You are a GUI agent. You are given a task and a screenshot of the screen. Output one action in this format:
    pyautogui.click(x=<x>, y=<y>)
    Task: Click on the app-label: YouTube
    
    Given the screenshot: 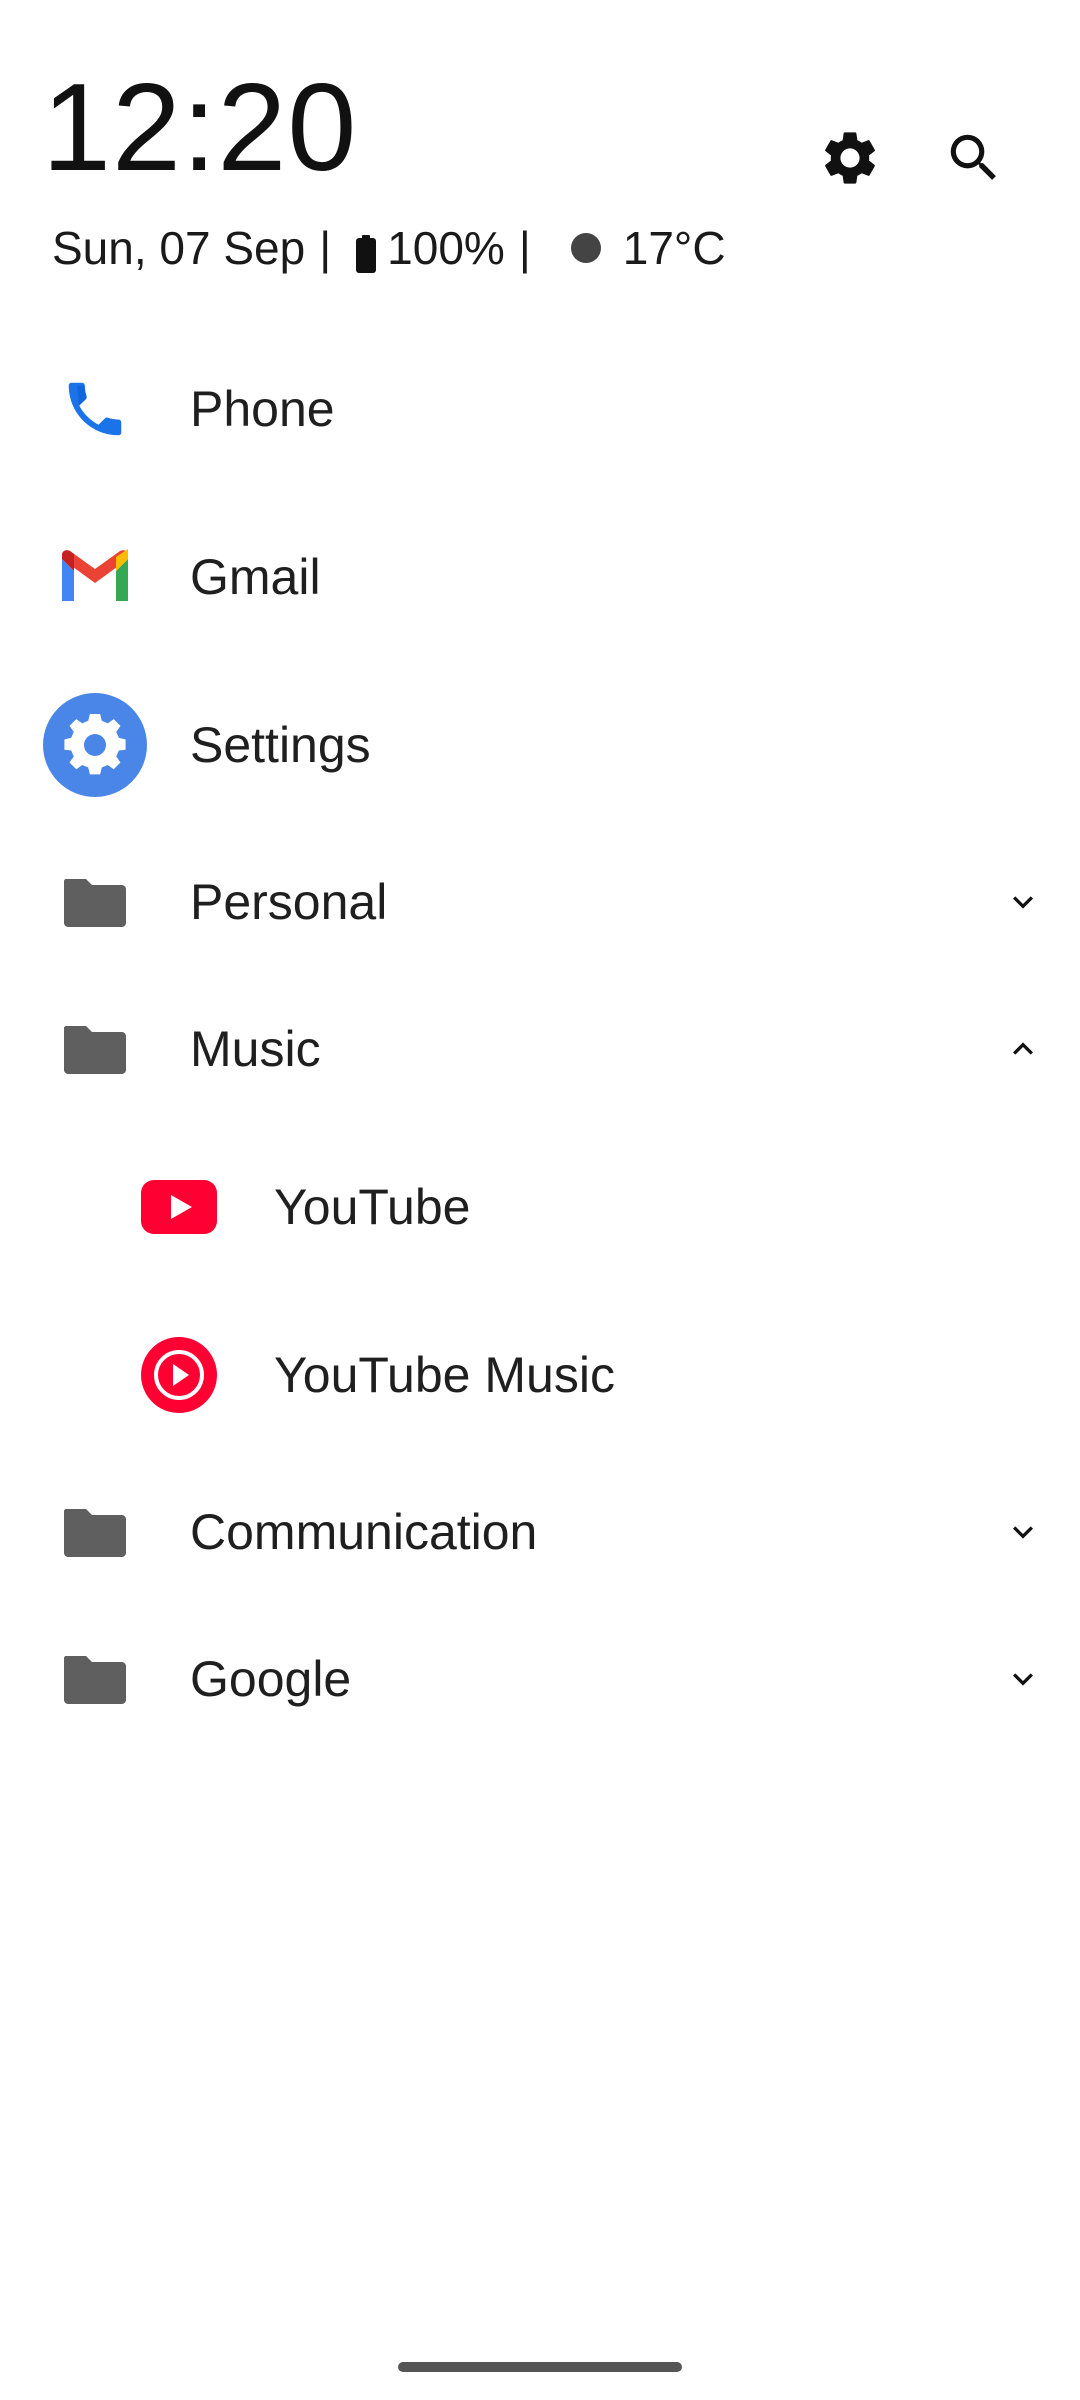 What is the action you would take?
    pyautogui.click(x=372, y=1207)
    